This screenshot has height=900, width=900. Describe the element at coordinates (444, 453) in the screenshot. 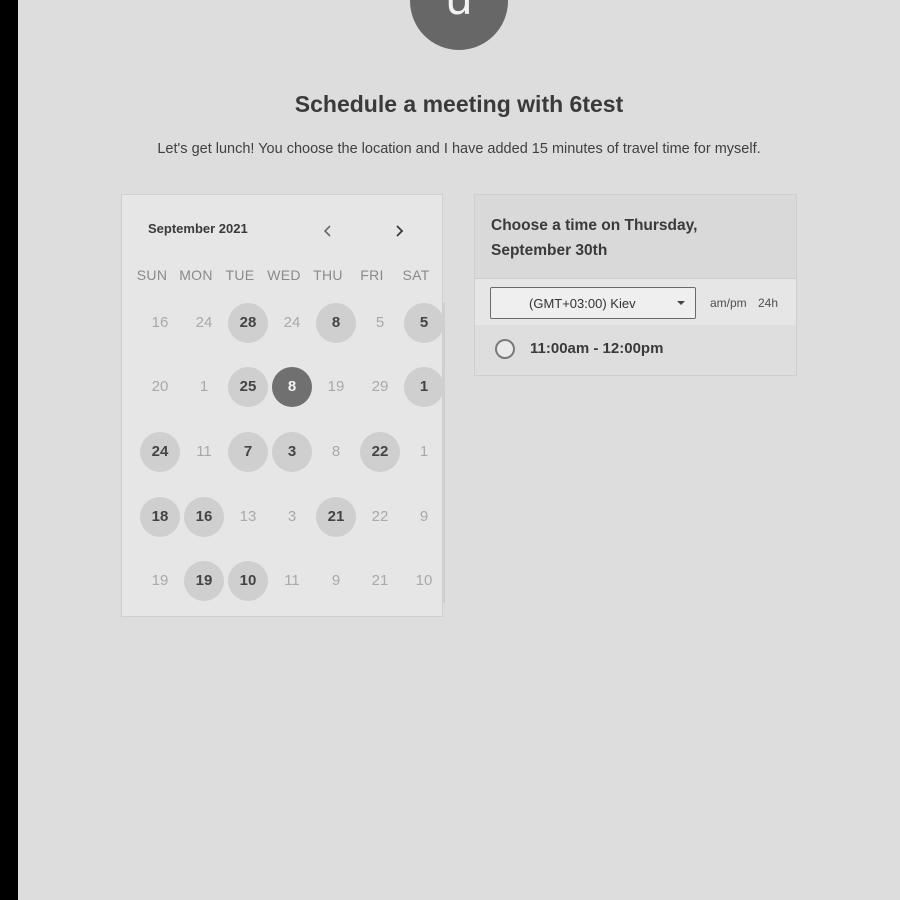

I see `calendar-scroll-edge` at that location.